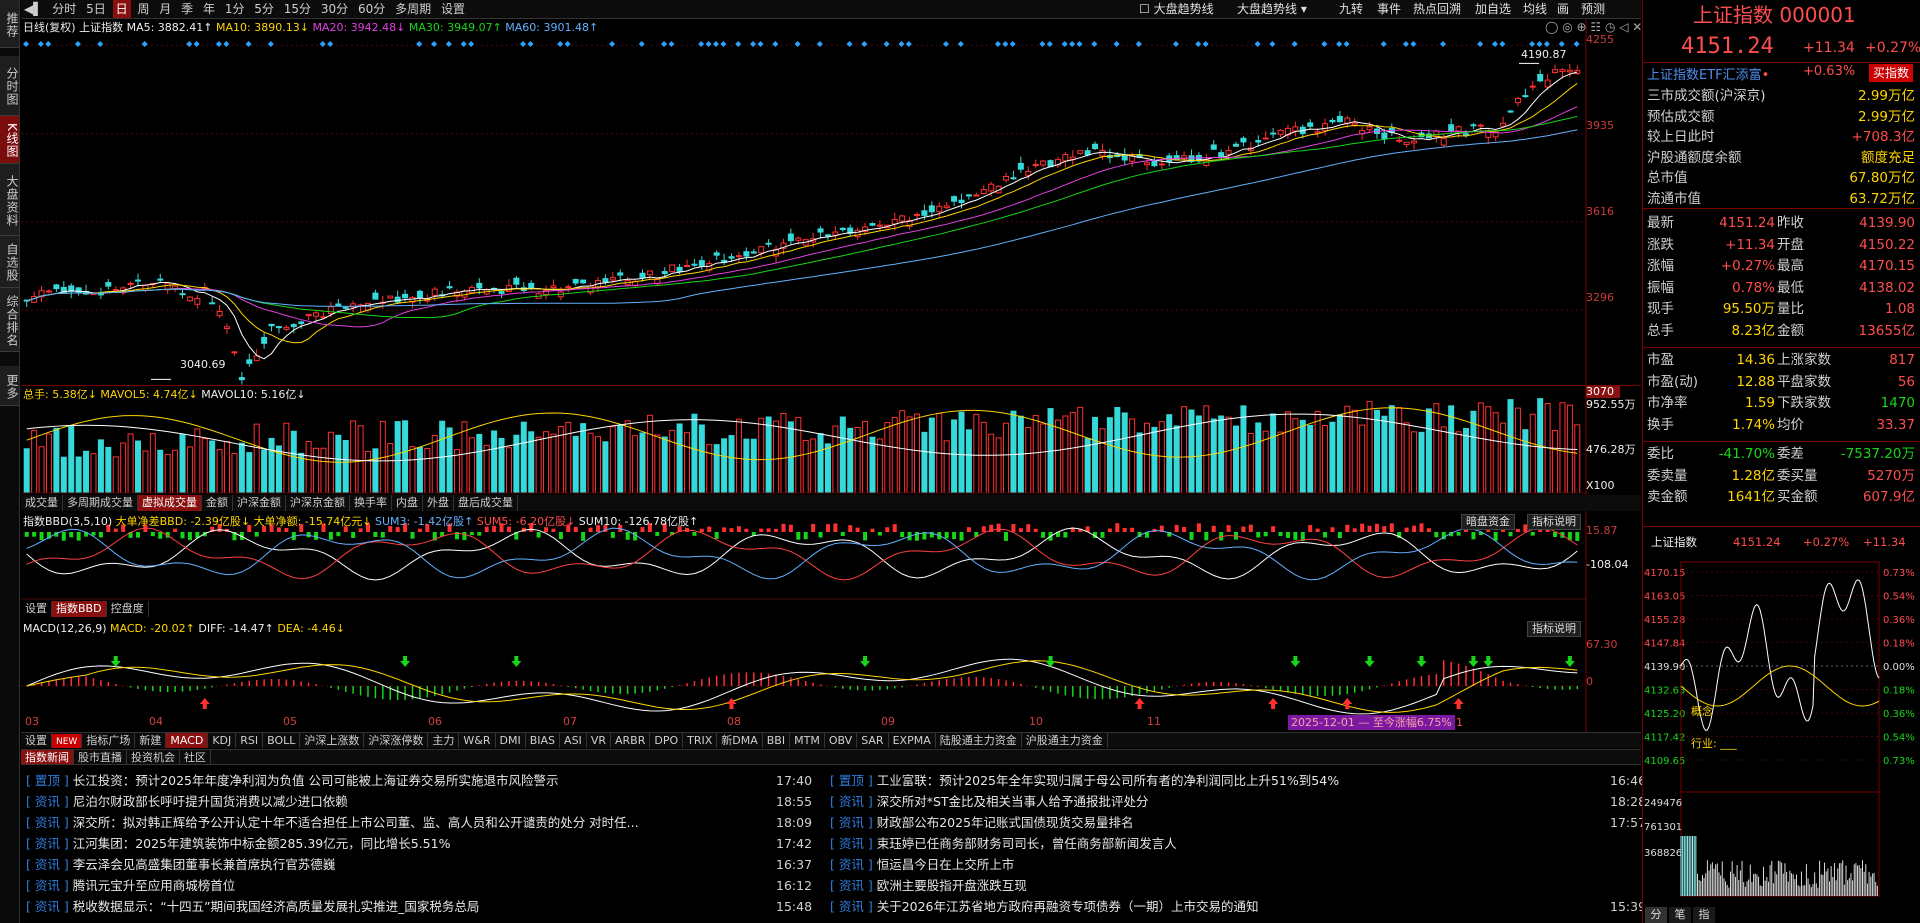 This screenshot has width=1920, height=923. Describe the element at coordinates (1371, 722) in the screenshot. I see `range-label: 2025-12-01 — 至今涨幅6.75%` at that location.